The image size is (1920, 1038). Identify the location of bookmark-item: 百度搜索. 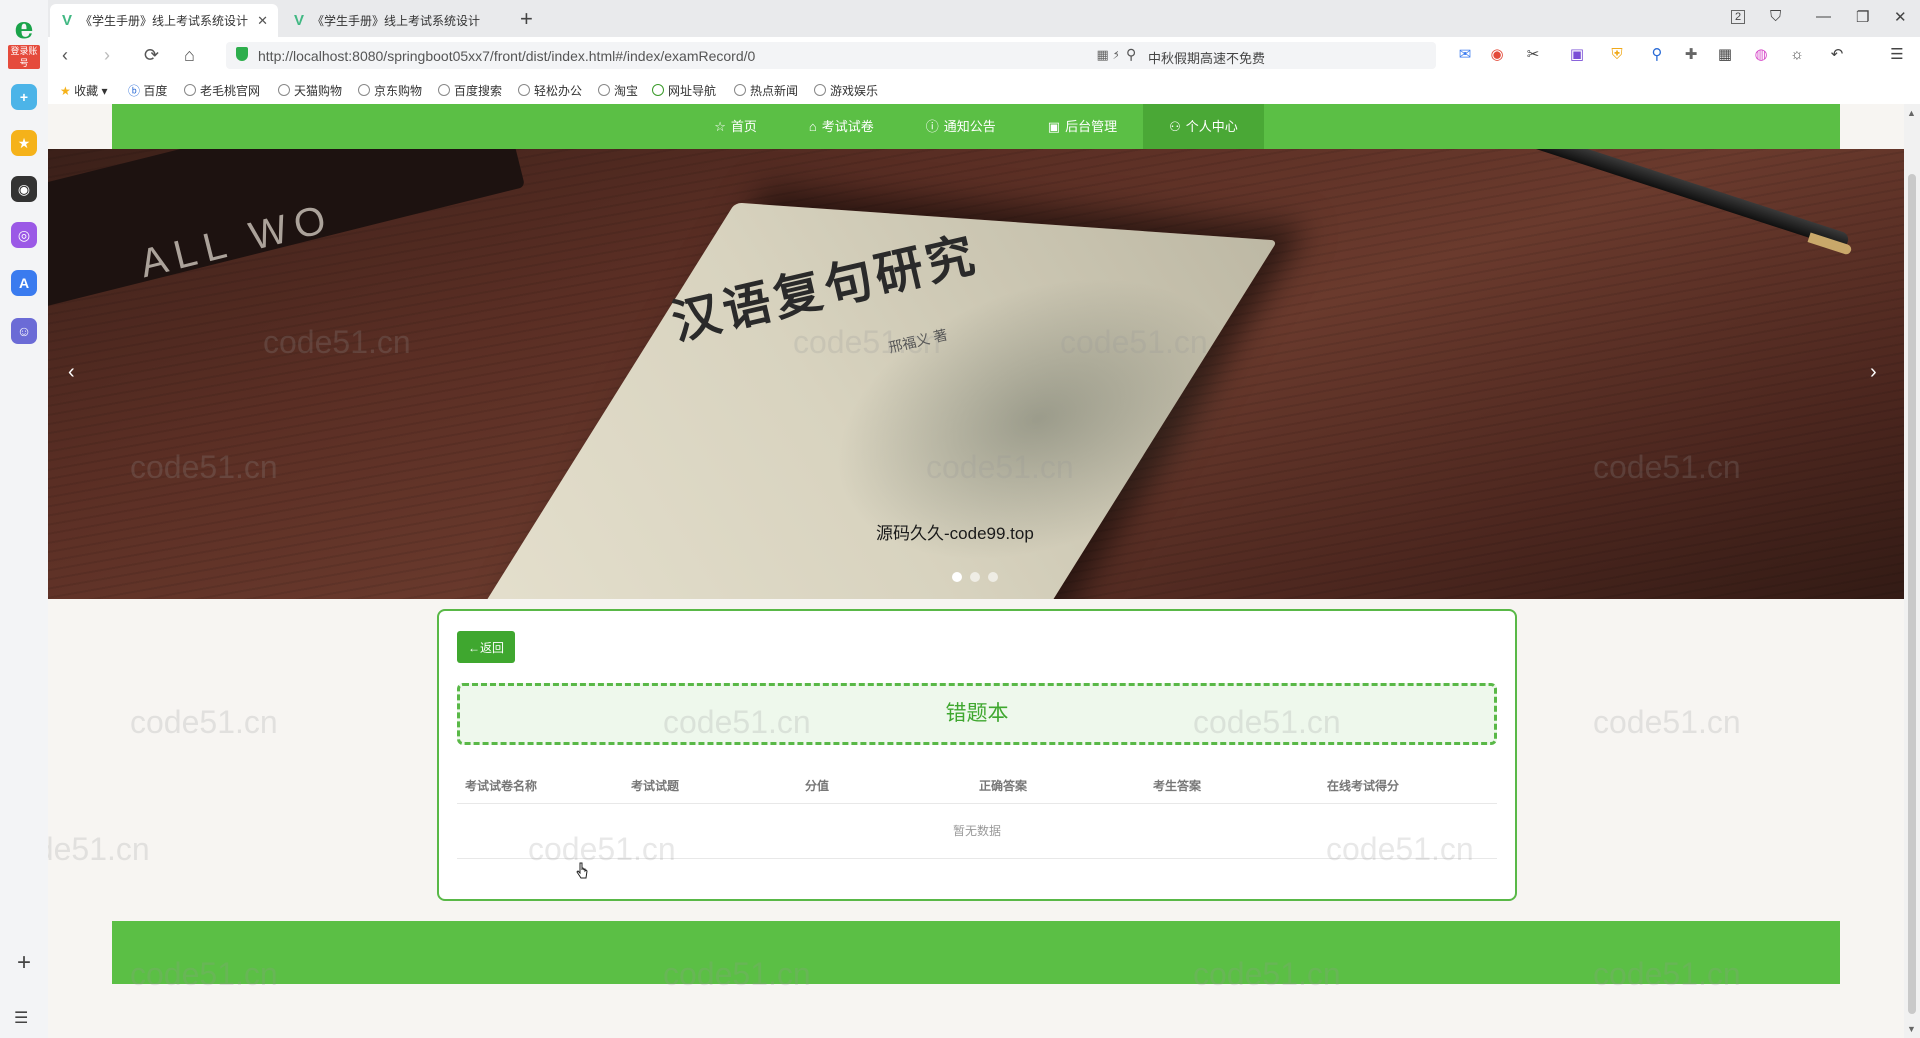
(470, 90).